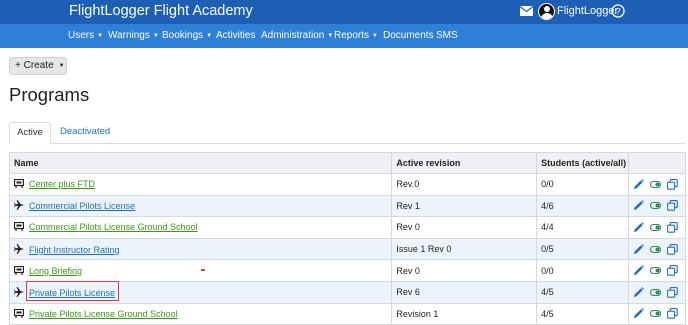 This screenshot has width=688, height=325. I want to click on nav-bookings: Bookings ▼, so click(187, 35).